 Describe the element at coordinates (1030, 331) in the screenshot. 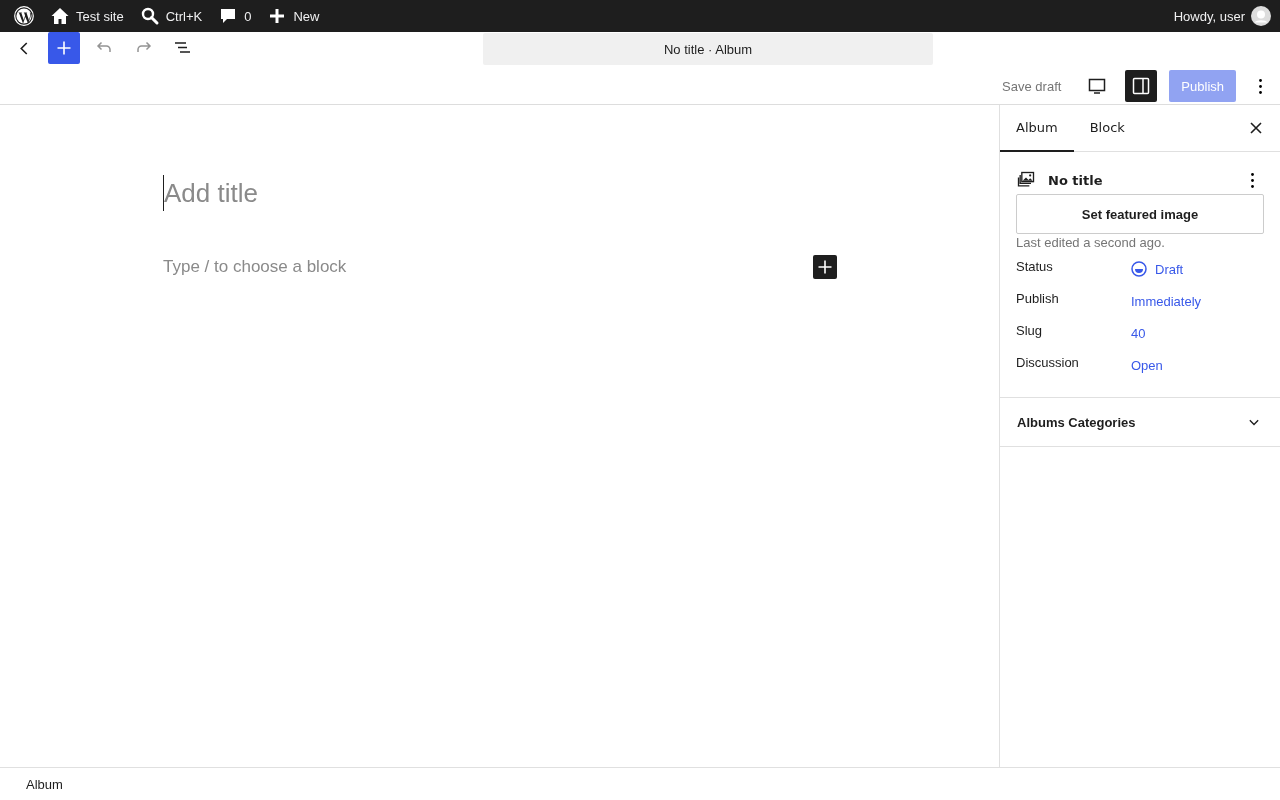

I see `field-label: Slug` at that location.